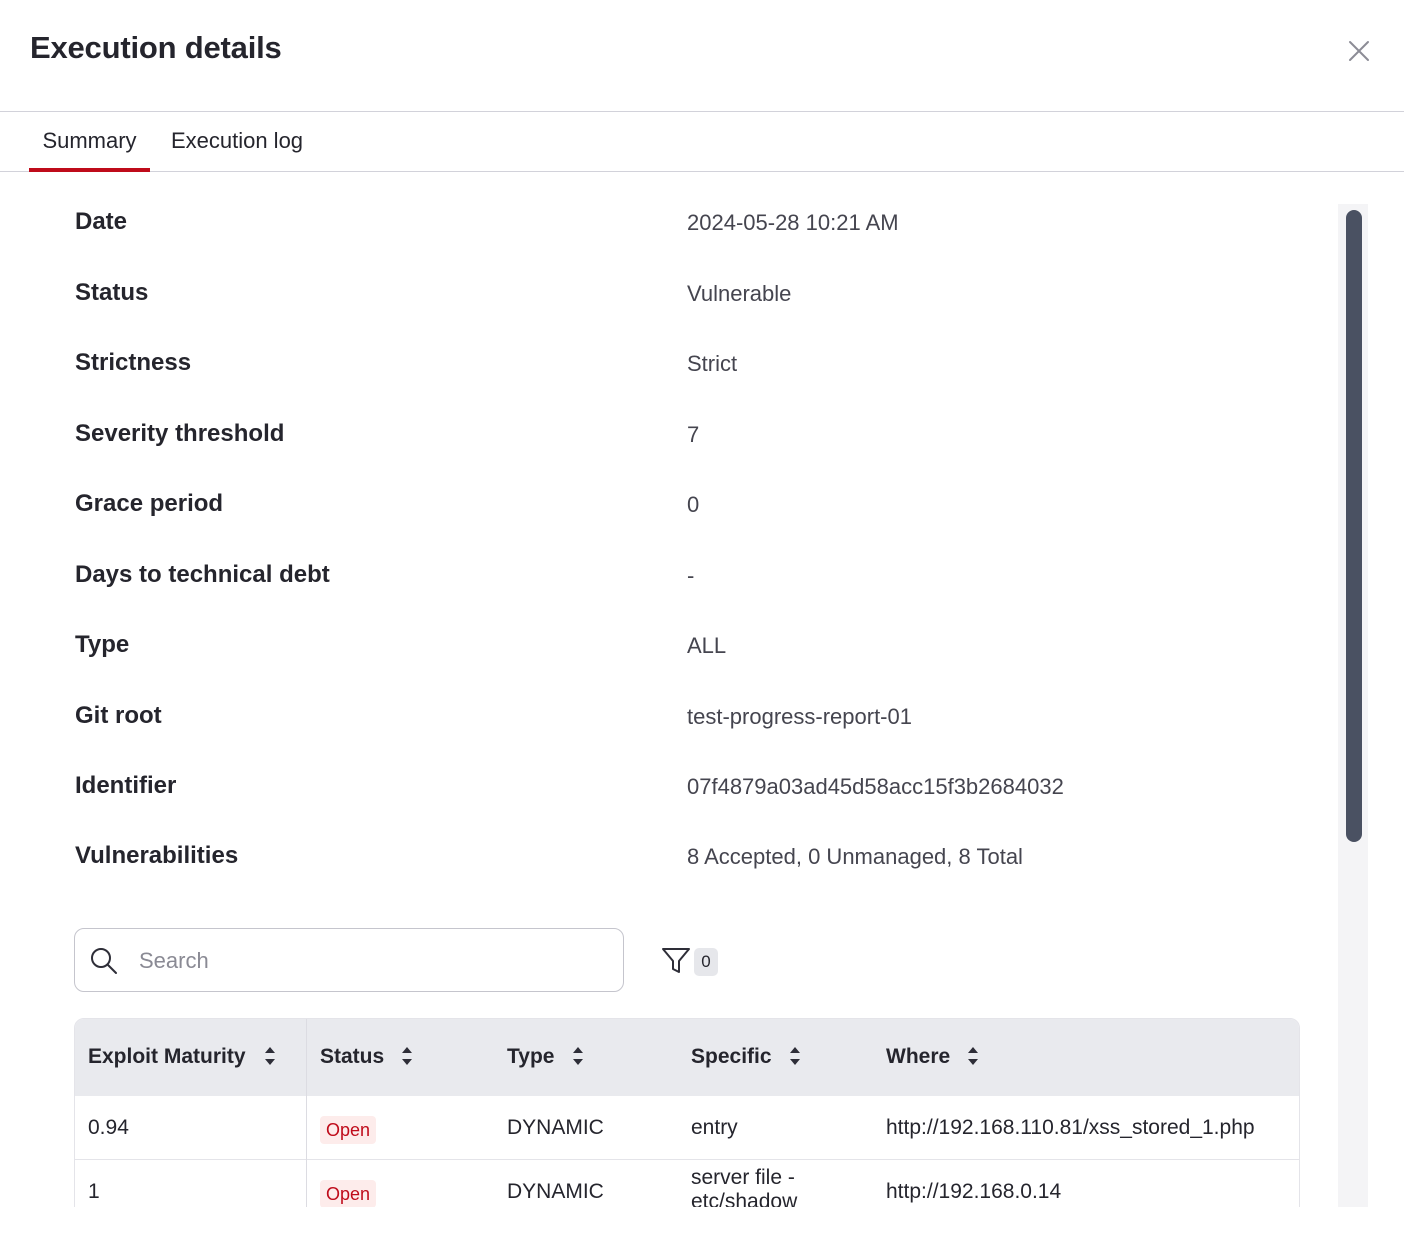 The height and width of the screenshot is (1242, 1404). What do you see at coordinates (104, 961) in the screenshot?
I see `search-icon` at bounding box center [104, 961].